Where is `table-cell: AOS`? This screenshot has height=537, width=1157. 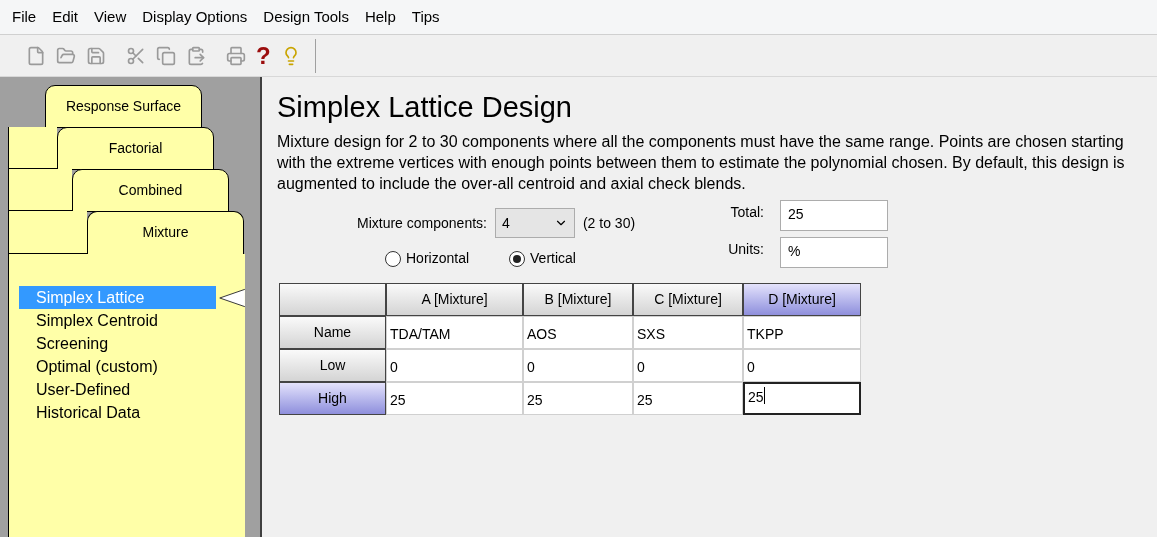 table-cell: AOS is located at coordinates (578, 332).